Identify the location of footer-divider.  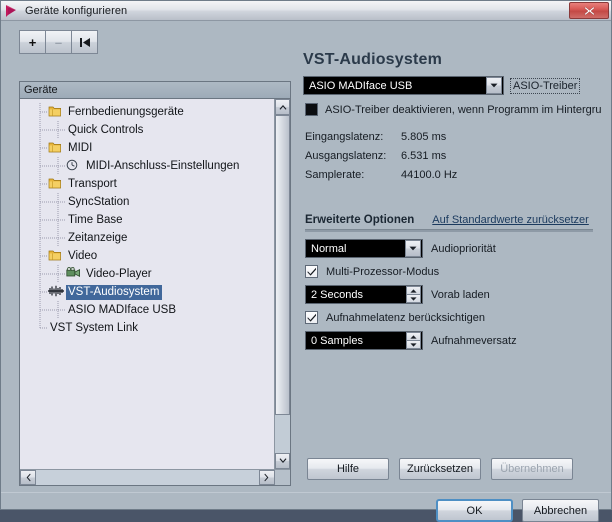
(306, 492).